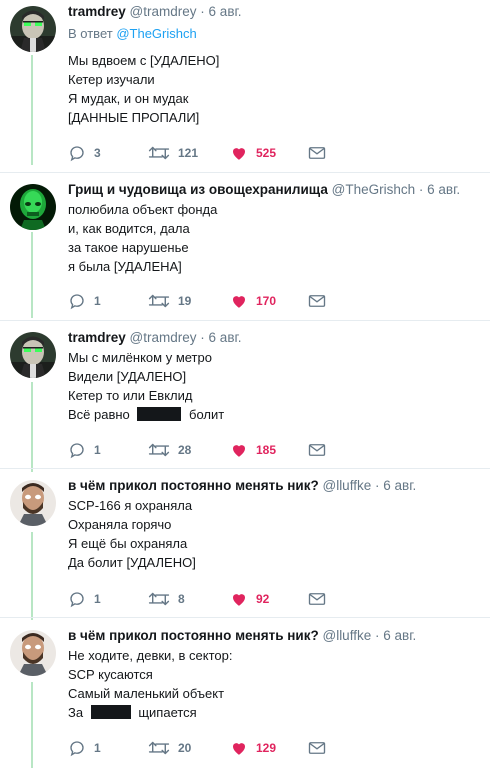  Describe the element at coordinates (150, 655) in the screenshot. I see `tweet-line: Не ходите, девки, в сектор:` at that location.